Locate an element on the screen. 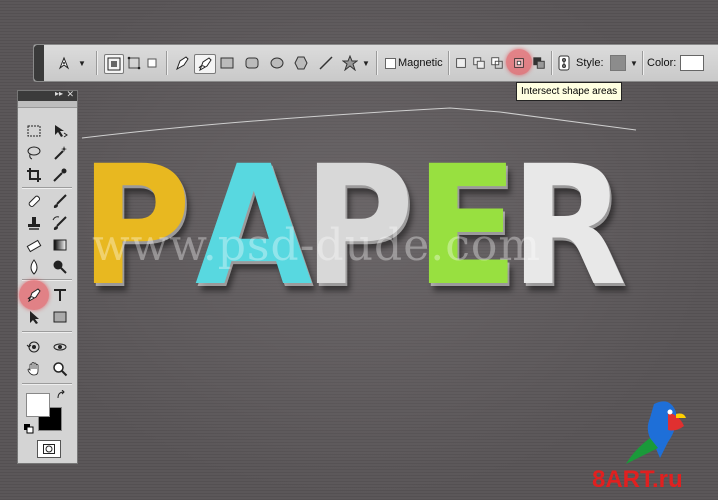 This screenshot has width=718, height=500. freeform-pen-tool-icon is located at coordinates (205, 64).